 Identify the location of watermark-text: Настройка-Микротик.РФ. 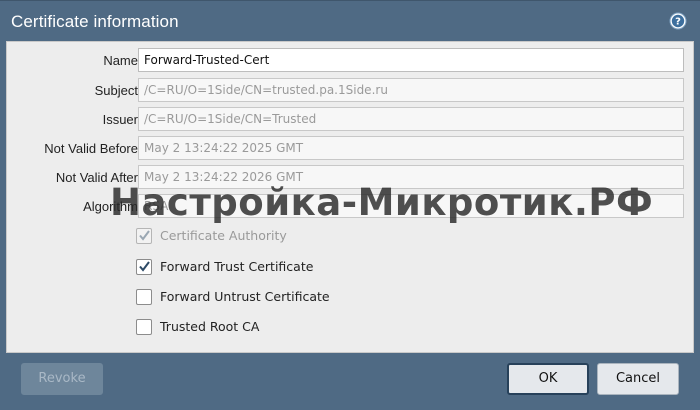
(382, 202).